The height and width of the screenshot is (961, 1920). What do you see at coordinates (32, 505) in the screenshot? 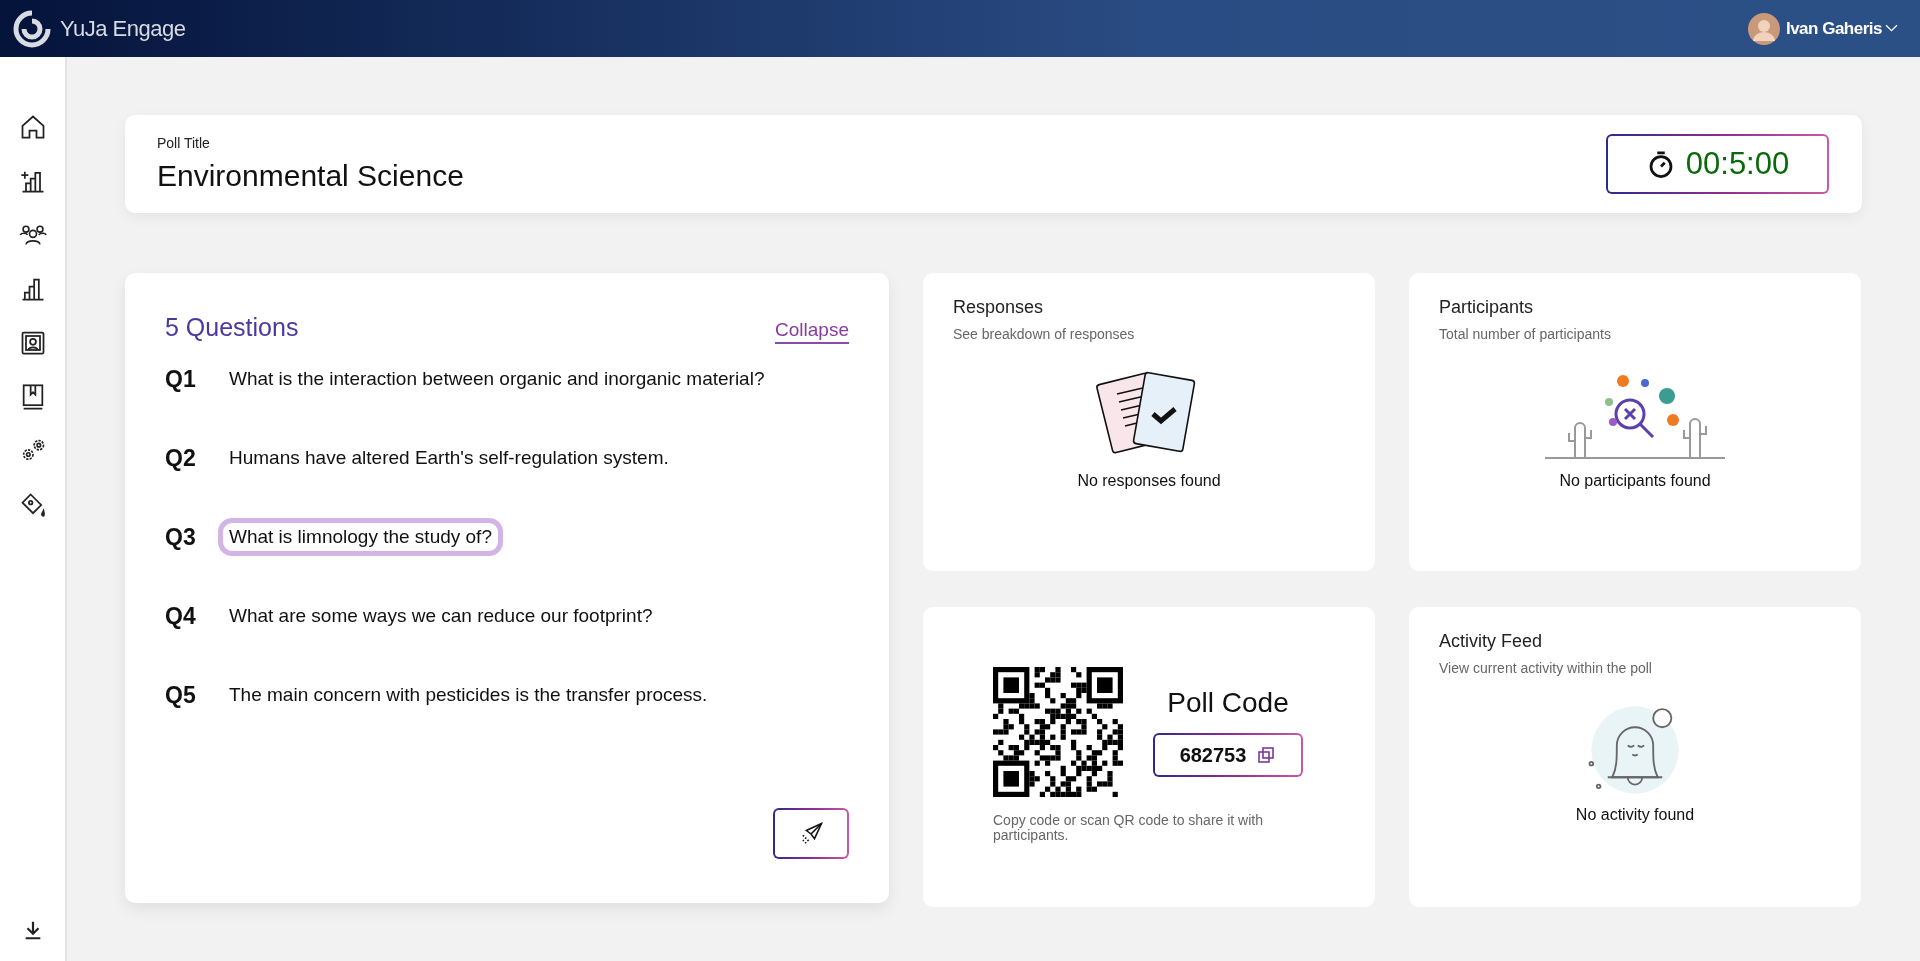
I see `paint-bucket-icon` at bounding box center [32, 505].